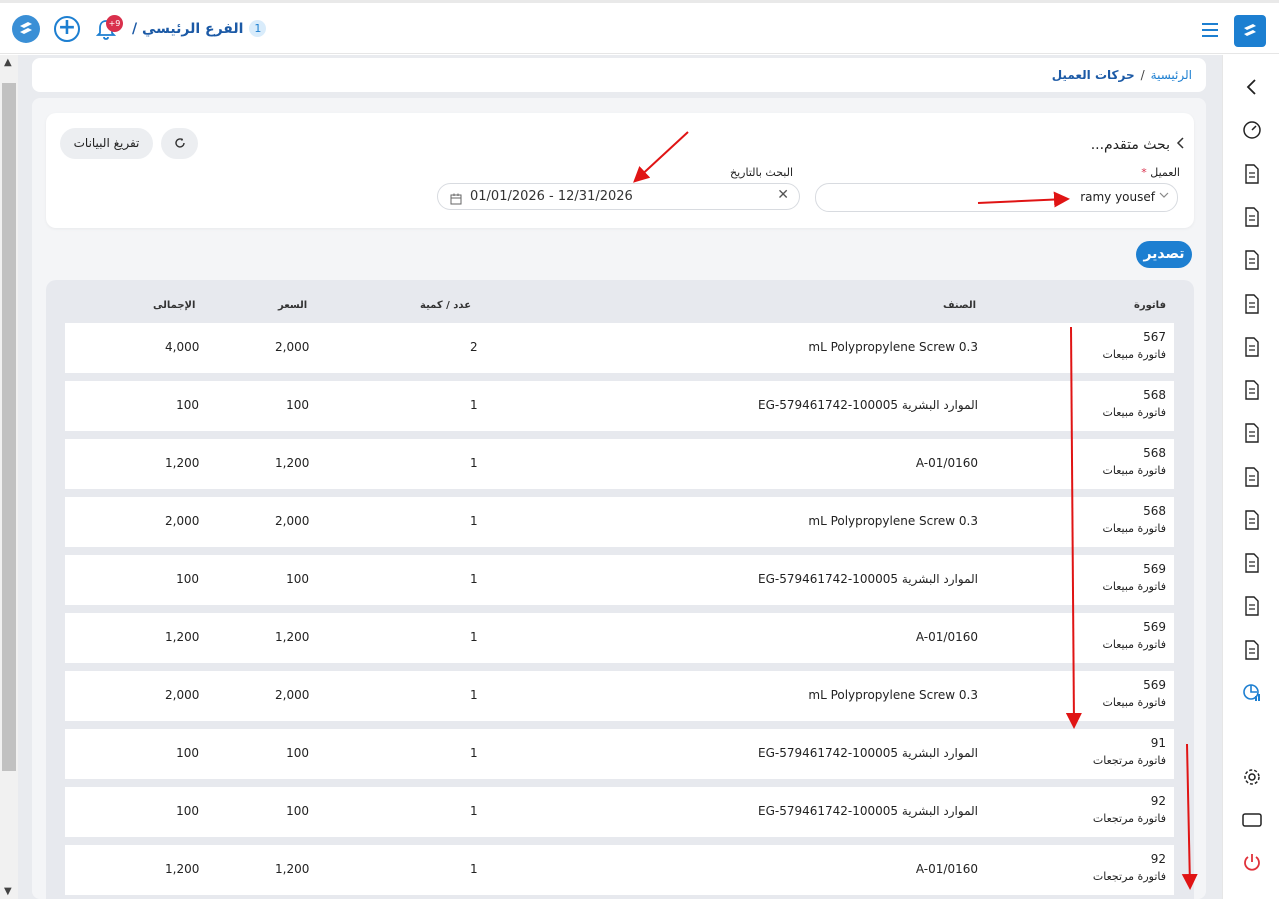 Image resolution: width=1279 pixels, height=899 pixels. I want to click on monitor-icon, so click(1252, 477).